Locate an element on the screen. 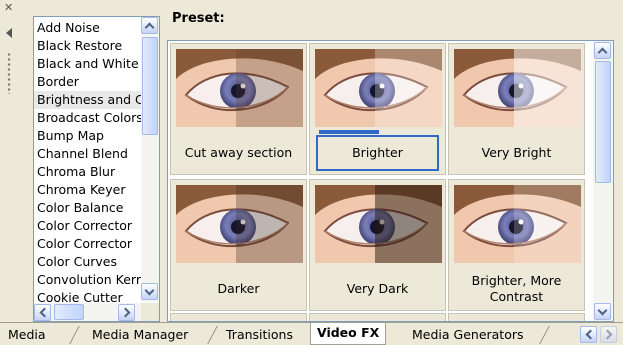 This screenshot has height=345, width=623. tab-transitions: Transitions is located at coordinates (259, 335).